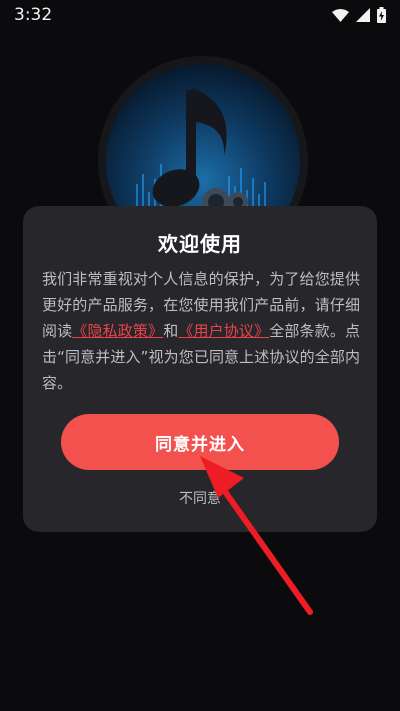  What do you see at coordinates (200, 442) in the screenshot?
I see `agree-button: 同意并进入` at bounding box center [200, 442].